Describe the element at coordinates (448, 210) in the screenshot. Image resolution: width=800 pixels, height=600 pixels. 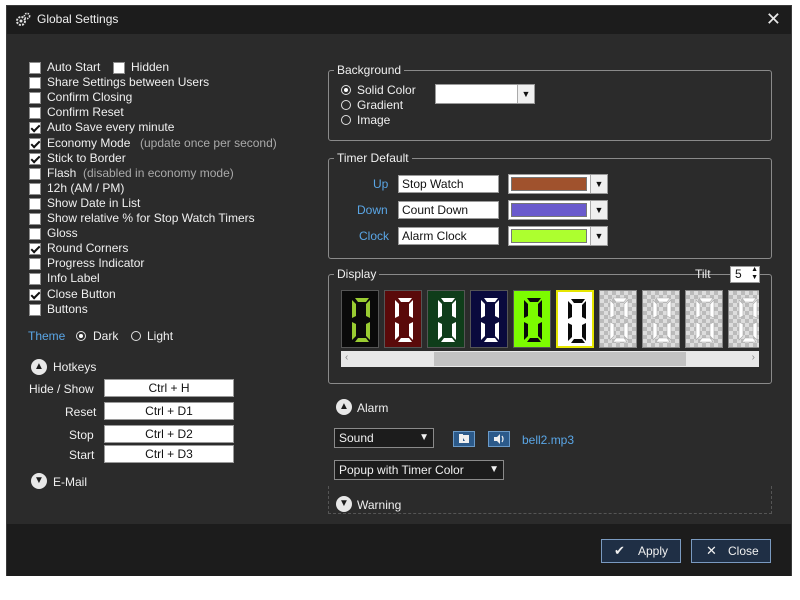
I see `timer-row-name-field: Count Down` at that location.